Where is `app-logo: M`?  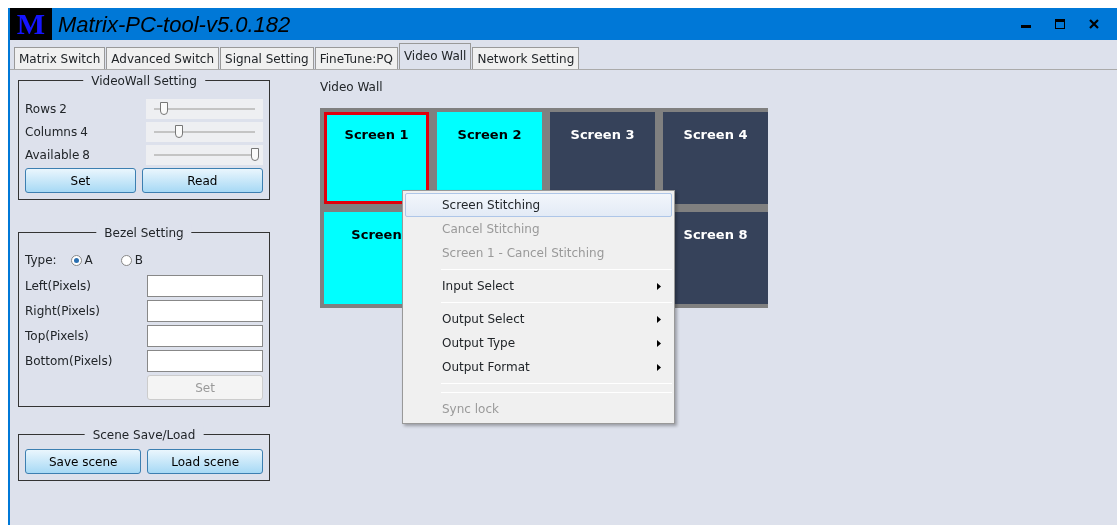 app-logo: M is located at coordinates (31, 24).